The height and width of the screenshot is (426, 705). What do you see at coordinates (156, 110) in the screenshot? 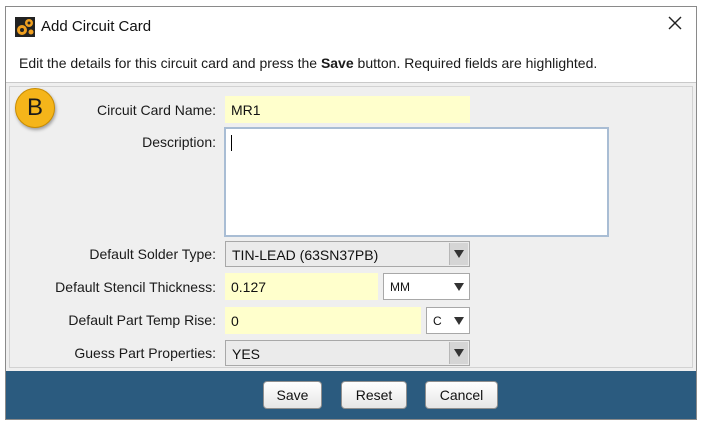
I see `name-label: Circuit Card Name:` at bounding box center [156, 110].